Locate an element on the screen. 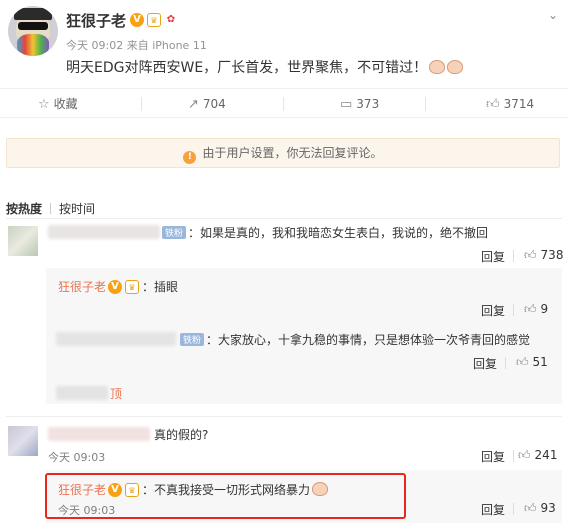 The height and width of the screenshot is (523, 568). more-replies-link: 顶 is located at coordinates (116, 393).